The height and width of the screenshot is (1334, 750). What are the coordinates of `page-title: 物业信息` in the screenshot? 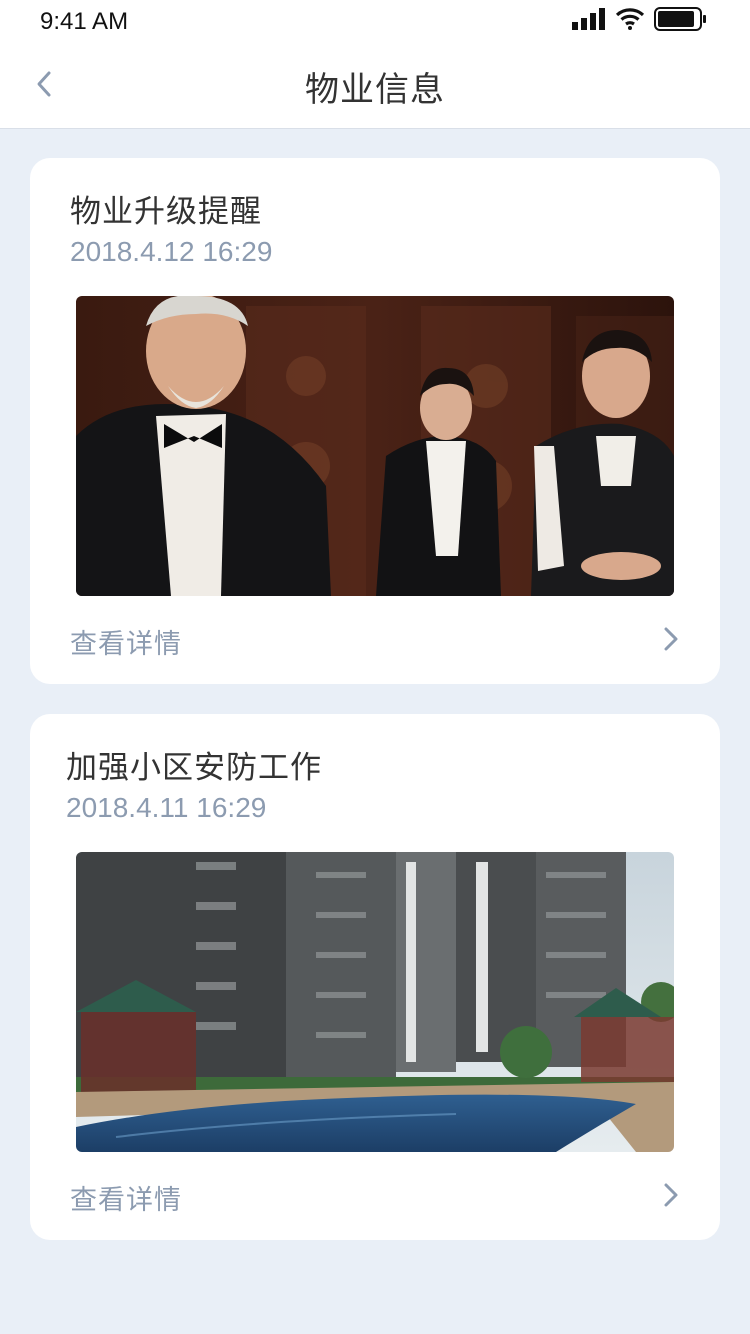 It's located at (375, 90).